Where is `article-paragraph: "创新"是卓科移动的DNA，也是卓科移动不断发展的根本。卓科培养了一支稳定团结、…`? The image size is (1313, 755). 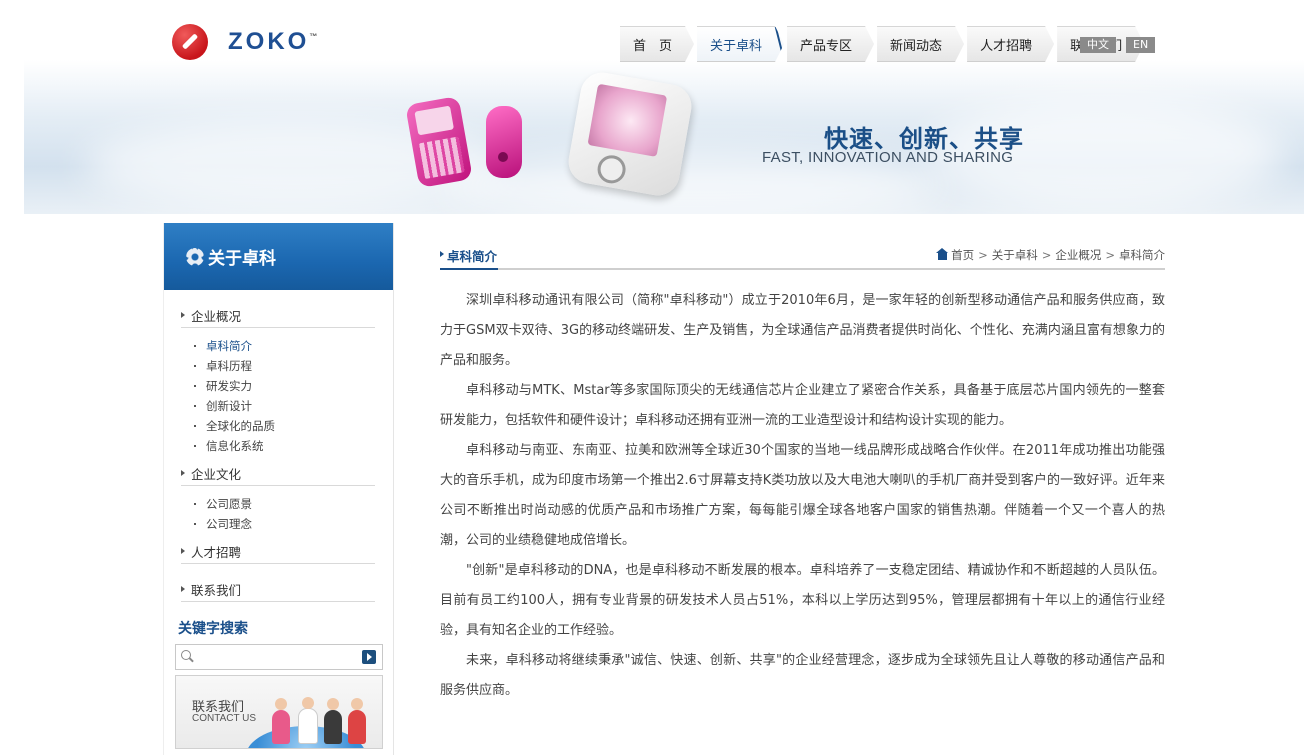 article-paragraph: "创新"是卓科移动的DNA，也是卓科移动不断发展的根本。卓科培养了一支稳定团结、… is located at coordinates (802, 600).